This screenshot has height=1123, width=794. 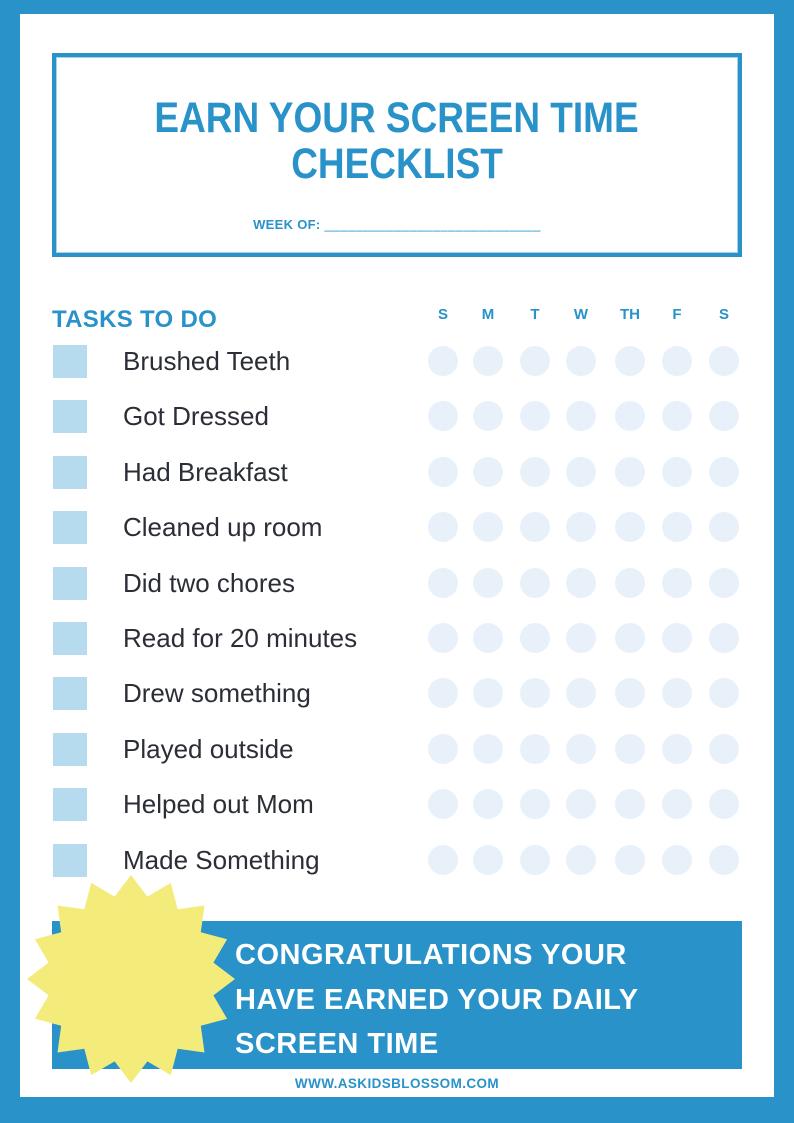 I want to click on task-label: Helped out Mom, so click(x=218, y=804).